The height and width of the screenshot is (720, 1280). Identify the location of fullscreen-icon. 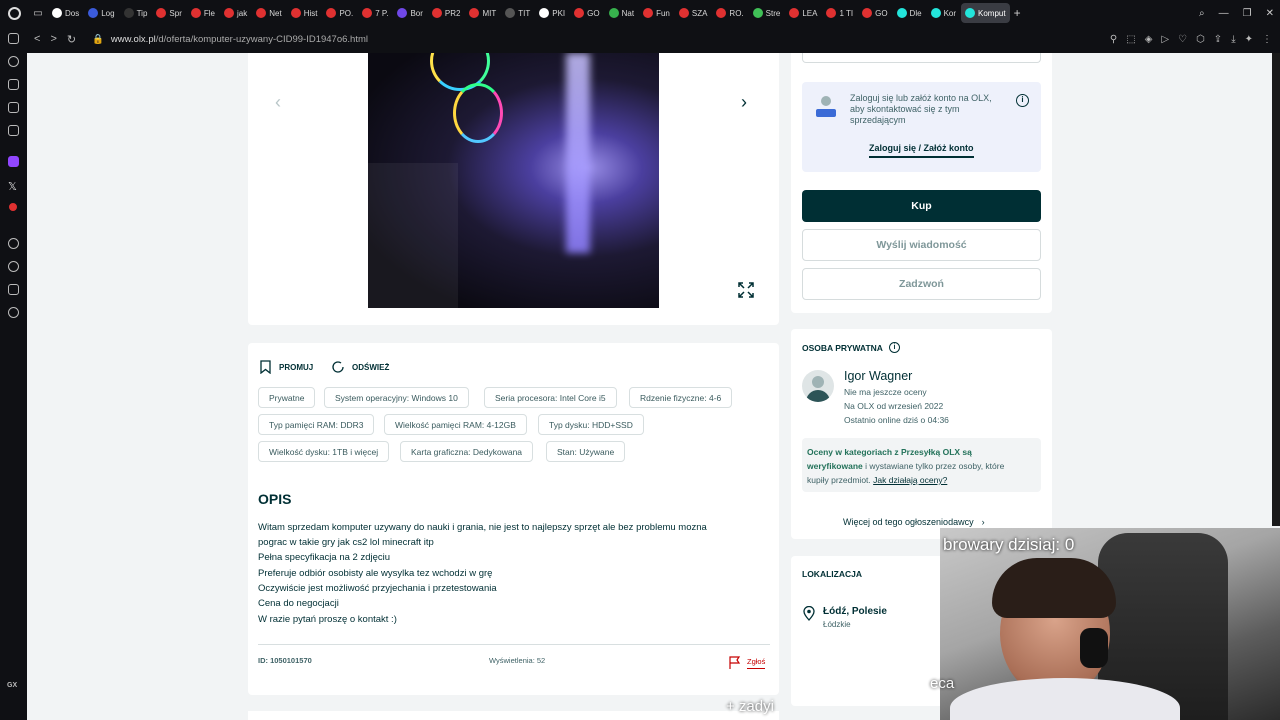
(746, 290).